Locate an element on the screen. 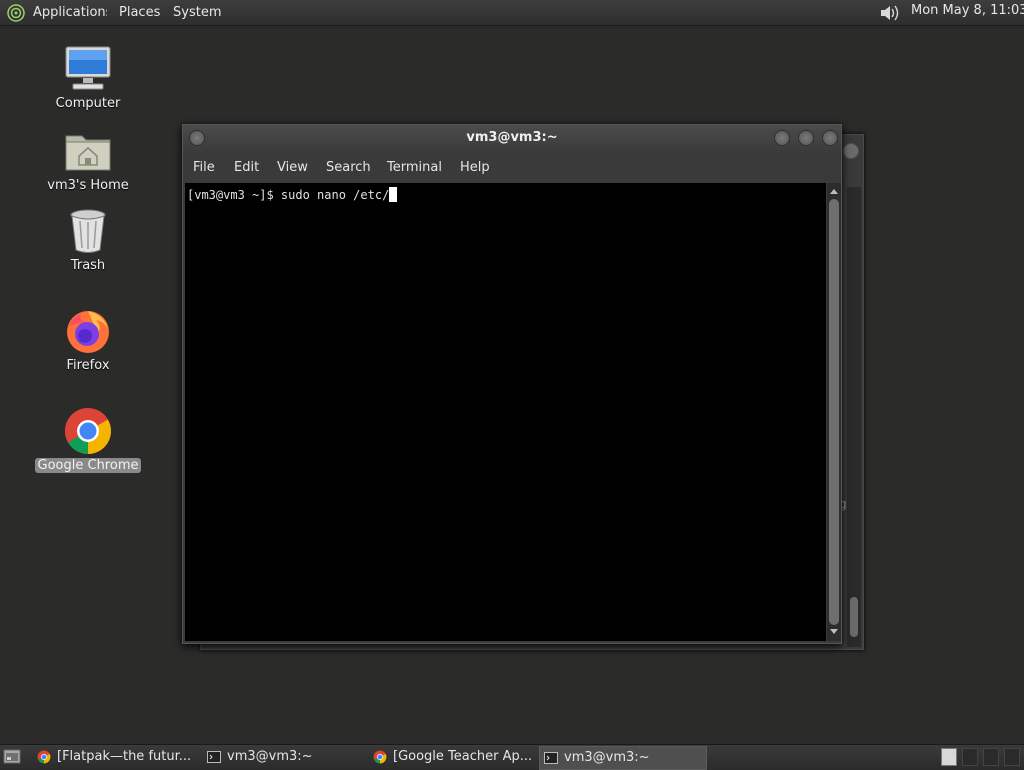 The height and width of the screenshot is (770, 1024). show-desktop-icon is located at coordinates (12, 756).